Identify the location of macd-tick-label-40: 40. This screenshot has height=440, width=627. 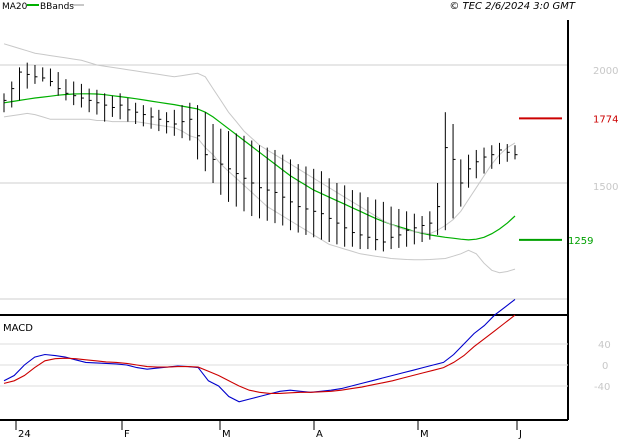
(604, 345).